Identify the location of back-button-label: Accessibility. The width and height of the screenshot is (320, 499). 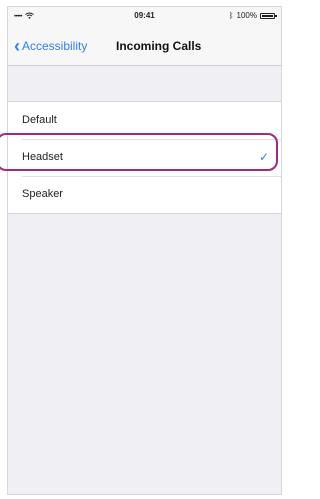
(55, 46).